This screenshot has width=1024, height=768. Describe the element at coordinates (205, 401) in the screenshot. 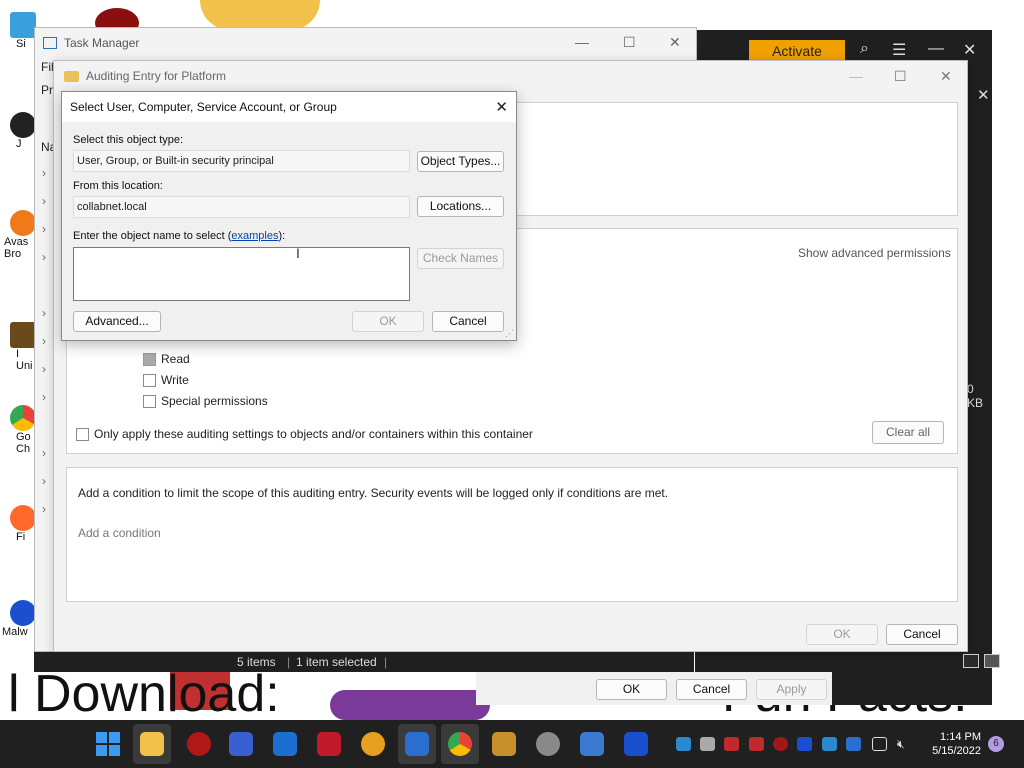

I see `permission-special: Special permissions` at that location.